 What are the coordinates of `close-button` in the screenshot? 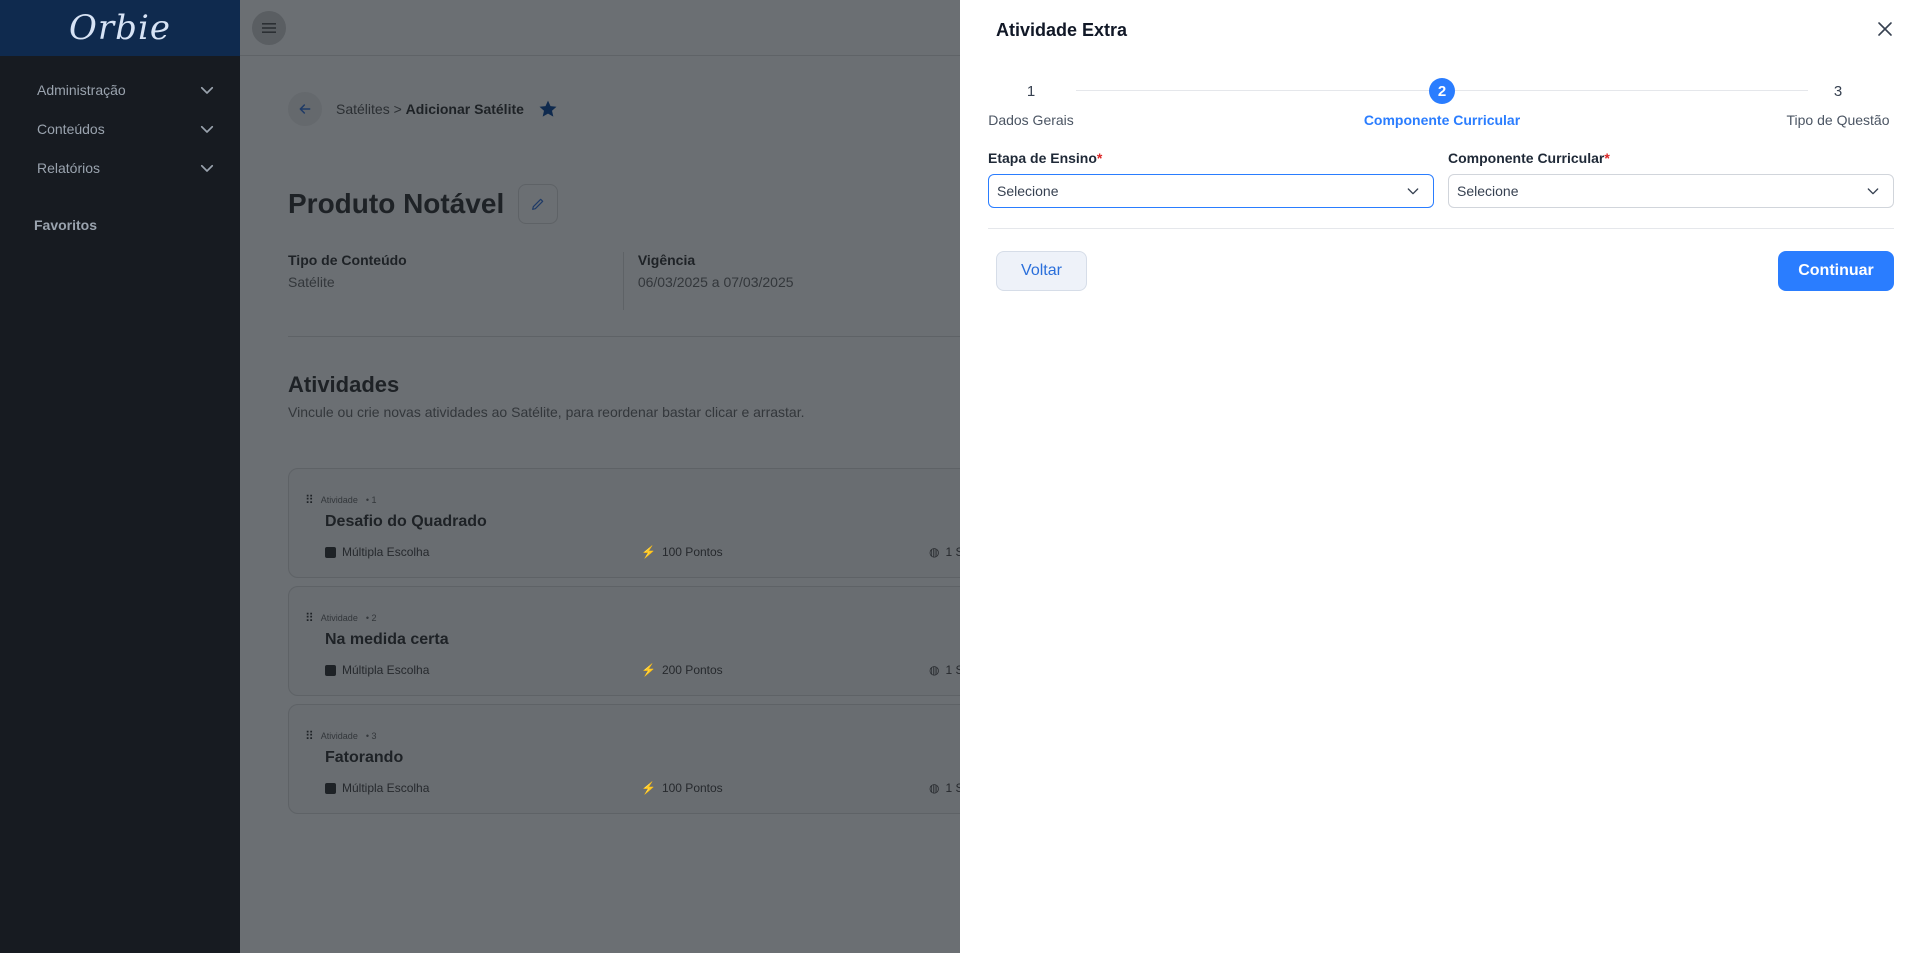 It's located at (1885, 29).